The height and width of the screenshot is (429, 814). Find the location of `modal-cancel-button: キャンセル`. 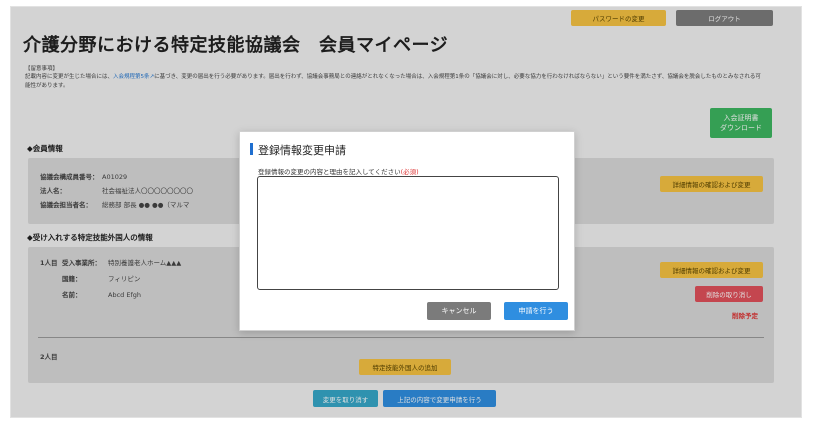

modal-cancel-button: キャンセル is located at coordinates (459, 311).